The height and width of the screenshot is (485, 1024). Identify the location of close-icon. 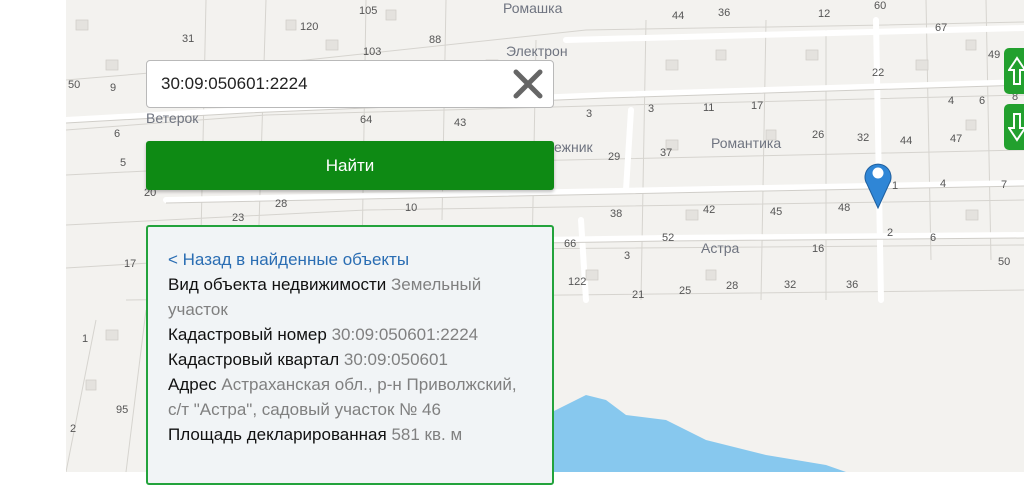
(528, 84).